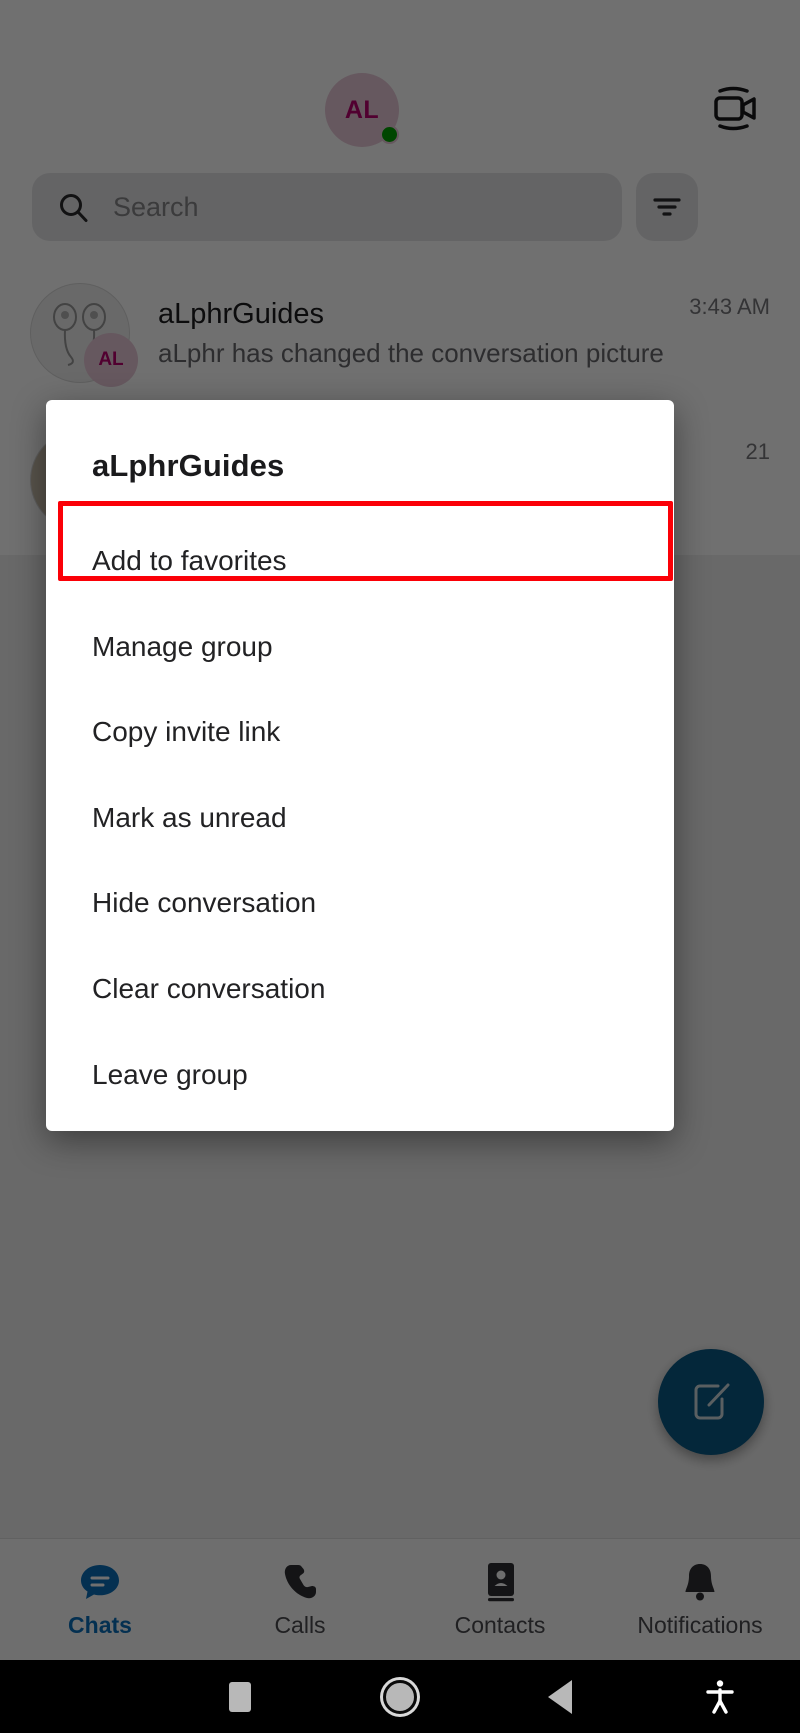 The height and width of the screenshot is (1733, 800). Describe the element at coordinates (300, 1582) in the screenshot. I see `phone-icon` at that location.